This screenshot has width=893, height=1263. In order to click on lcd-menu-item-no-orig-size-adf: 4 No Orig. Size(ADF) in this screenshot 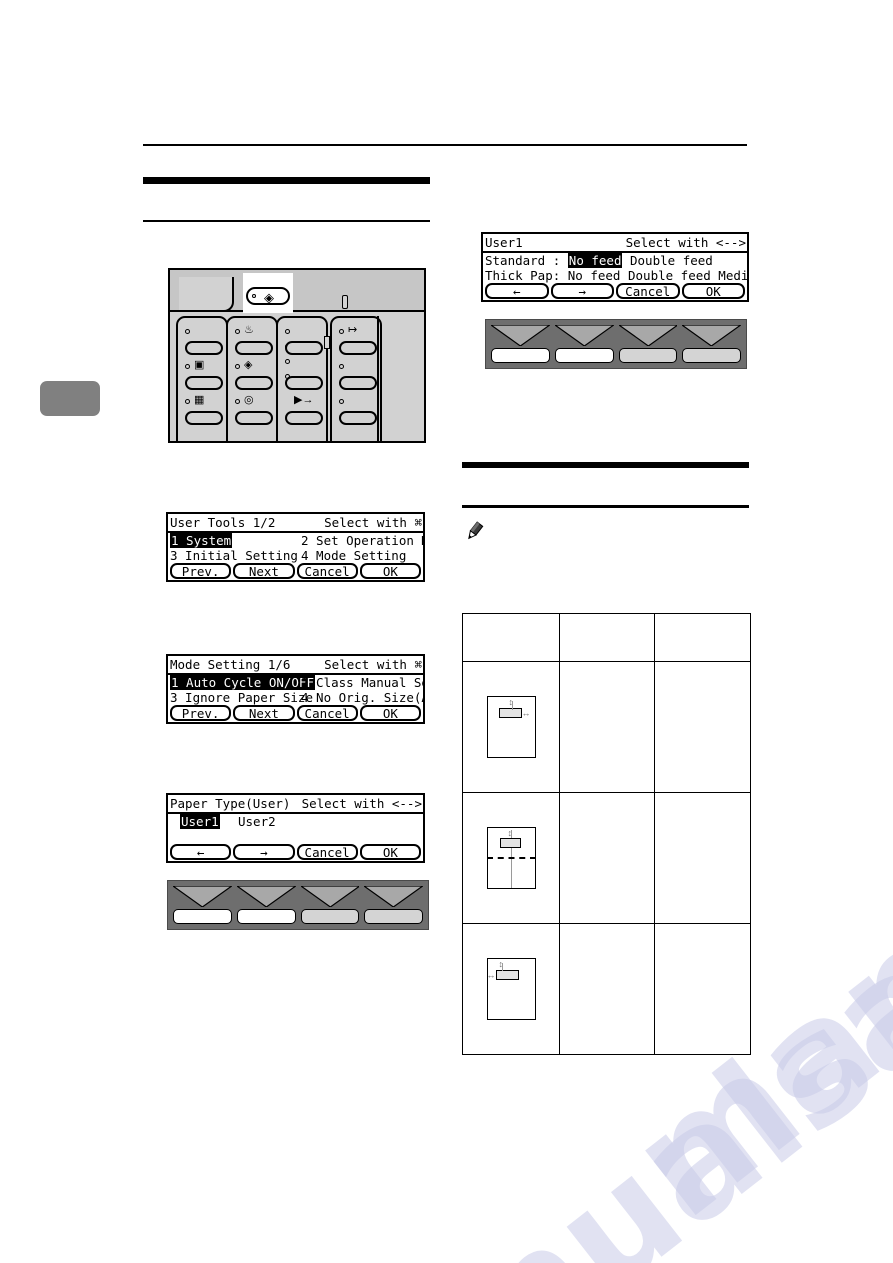, I will do `click(362, 697)`.